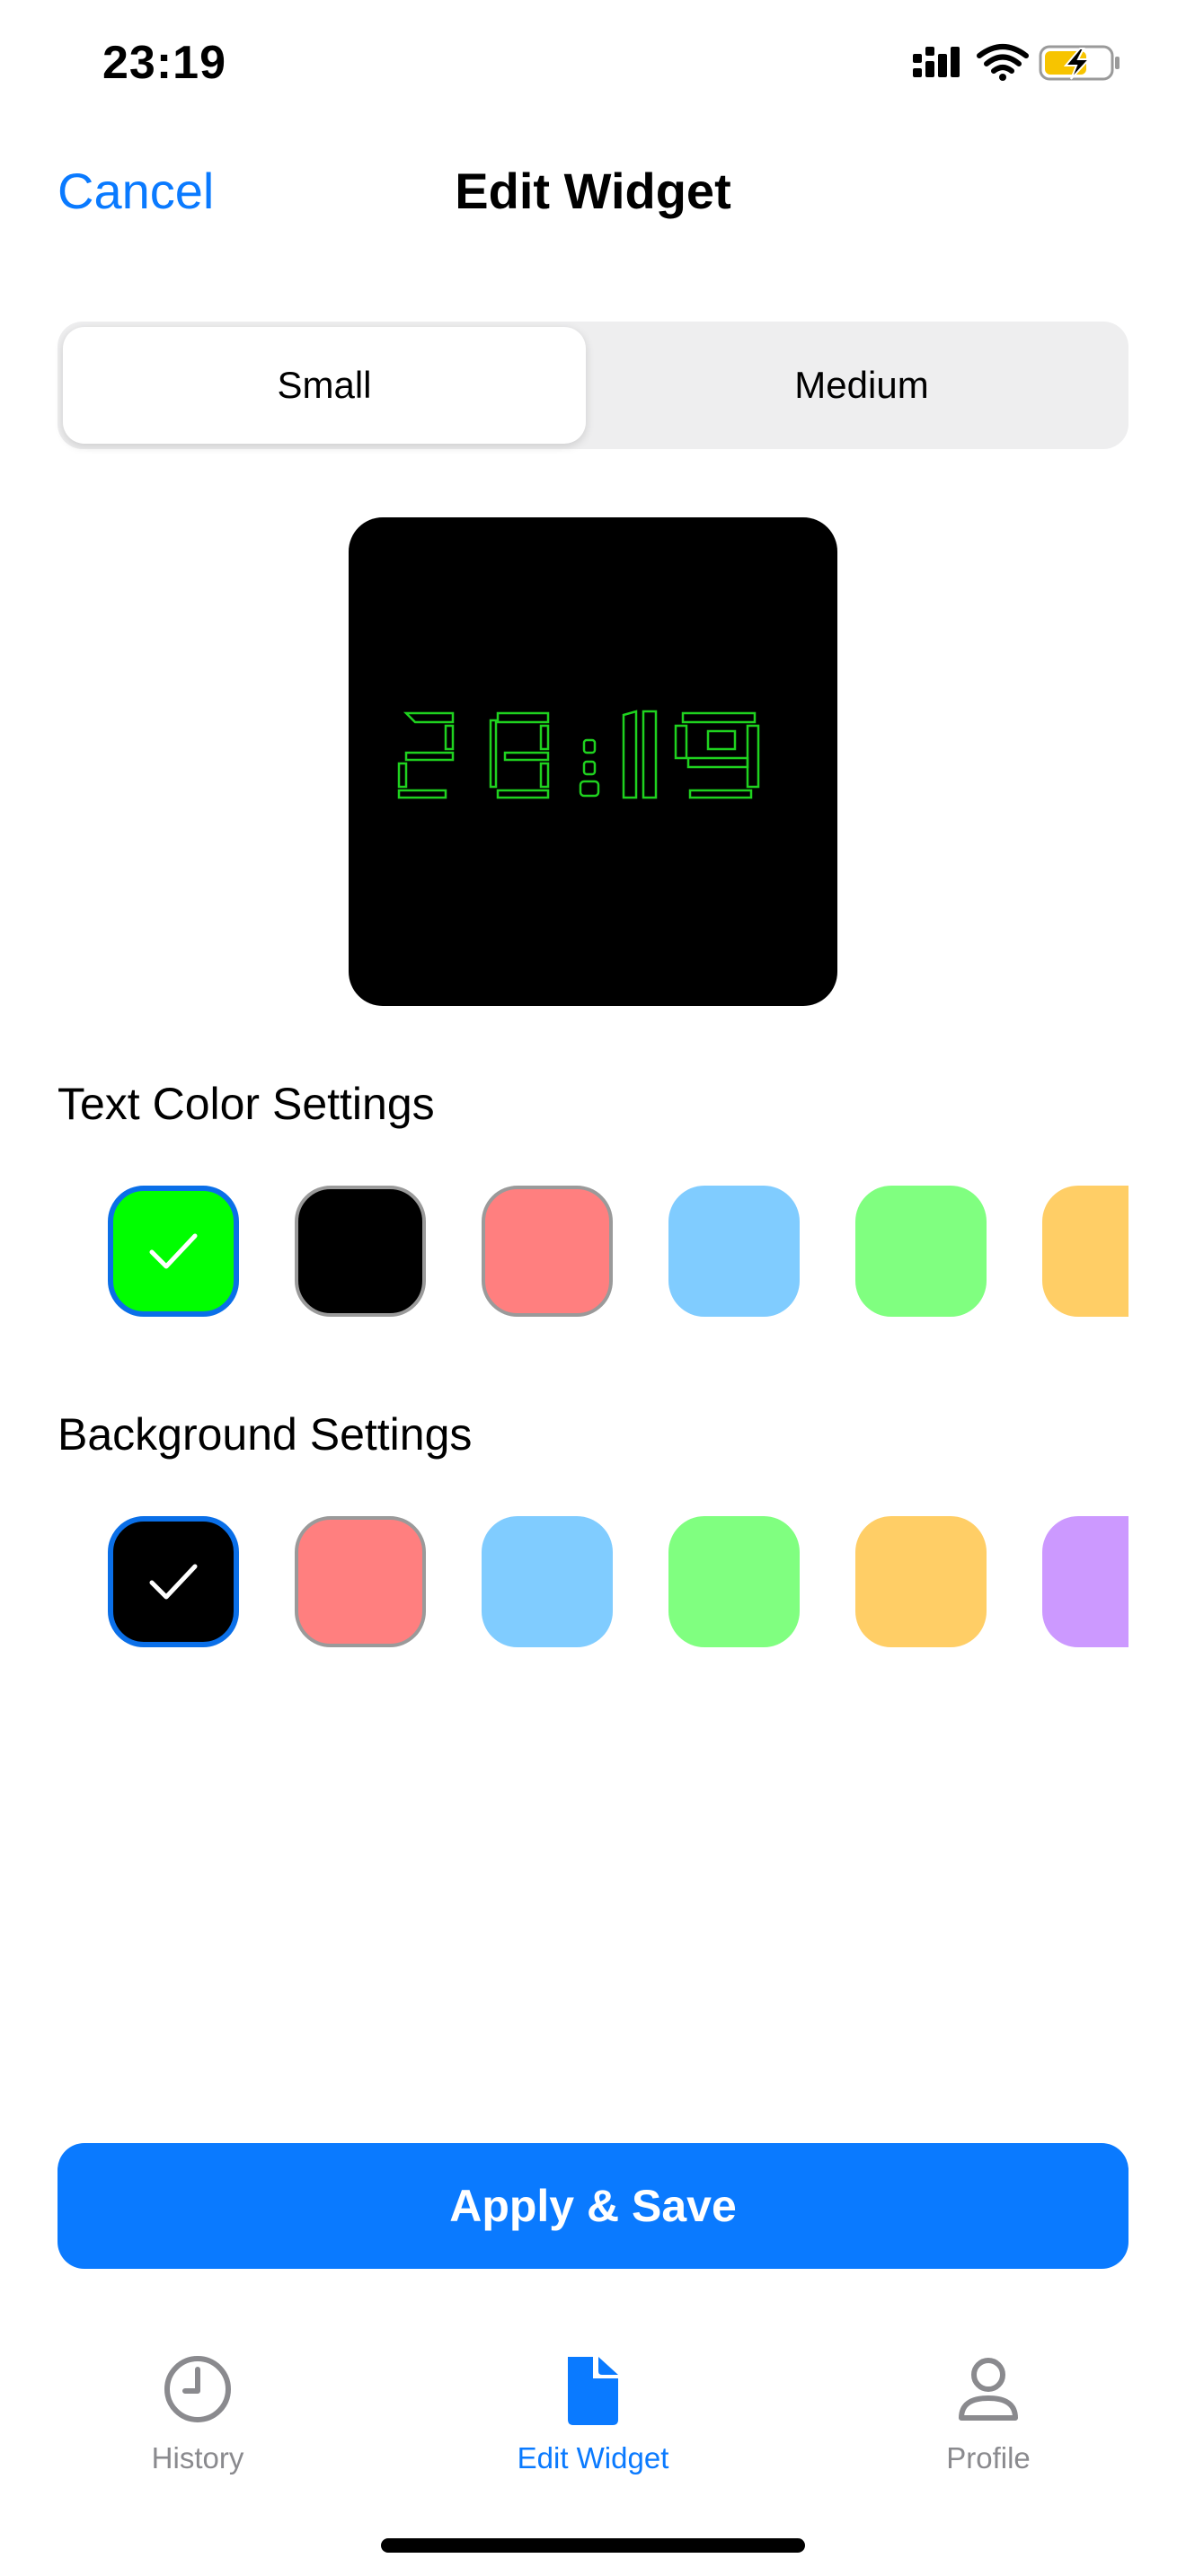 This screenshot has width=1186, height=2576. What do you see at coordinates (197, 2389) in the screenshot?
I see `clock-icon` at bounding box center [197, 2389].